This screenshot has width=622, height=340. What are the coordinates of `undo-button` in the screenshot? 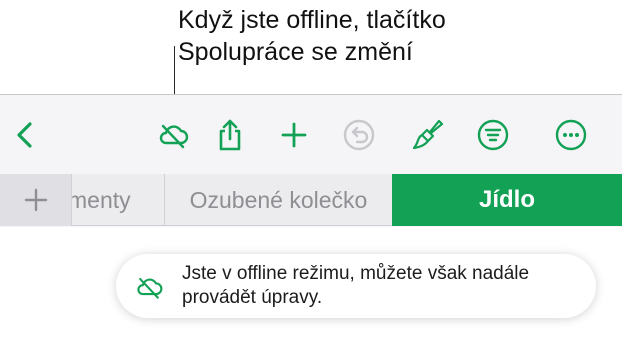 It's located at (359, 135).